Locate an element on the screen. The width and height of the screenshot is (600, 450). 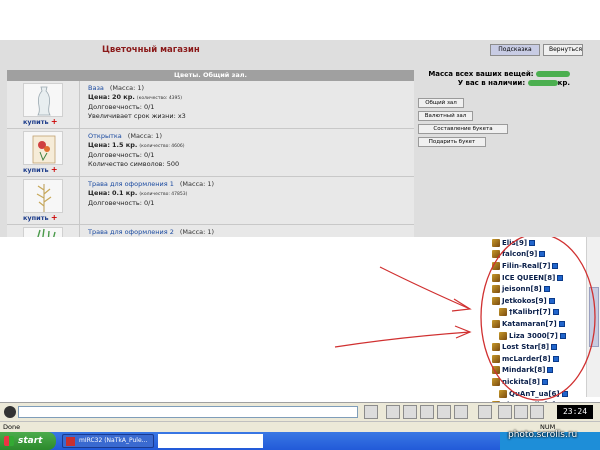
user-icon is located at coordinates (444, 412).